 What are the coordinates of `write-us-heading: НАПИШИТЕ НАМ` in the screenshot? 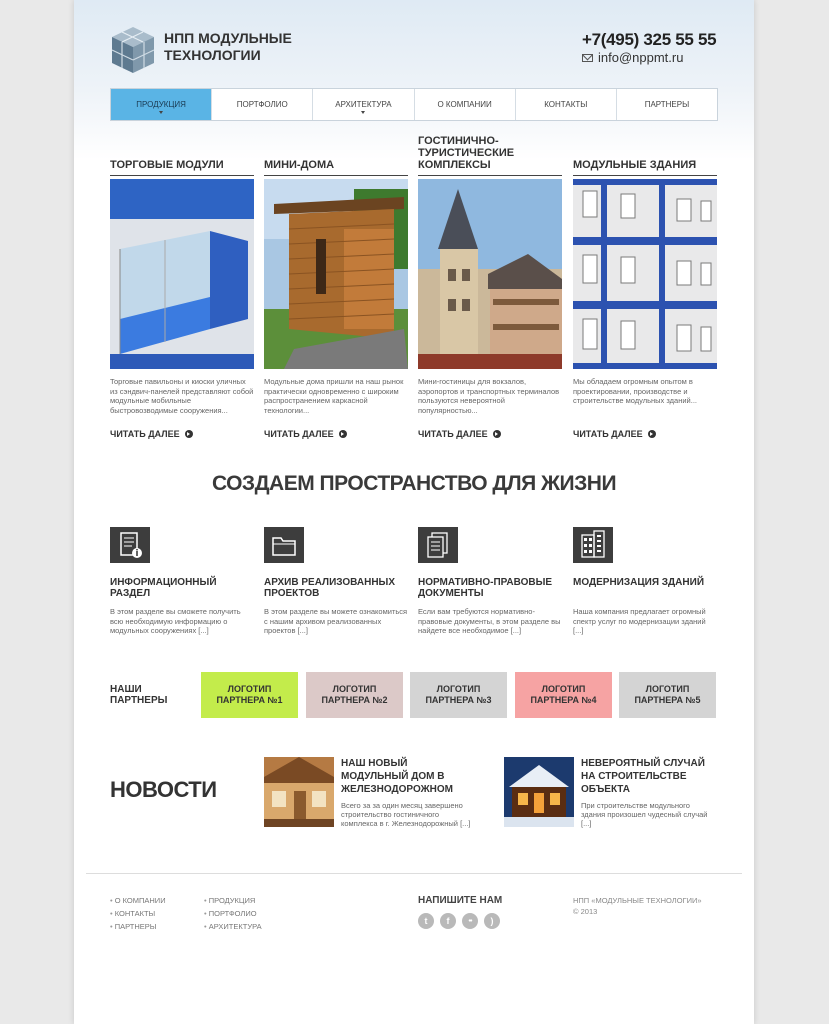 It's located at (460, 900).